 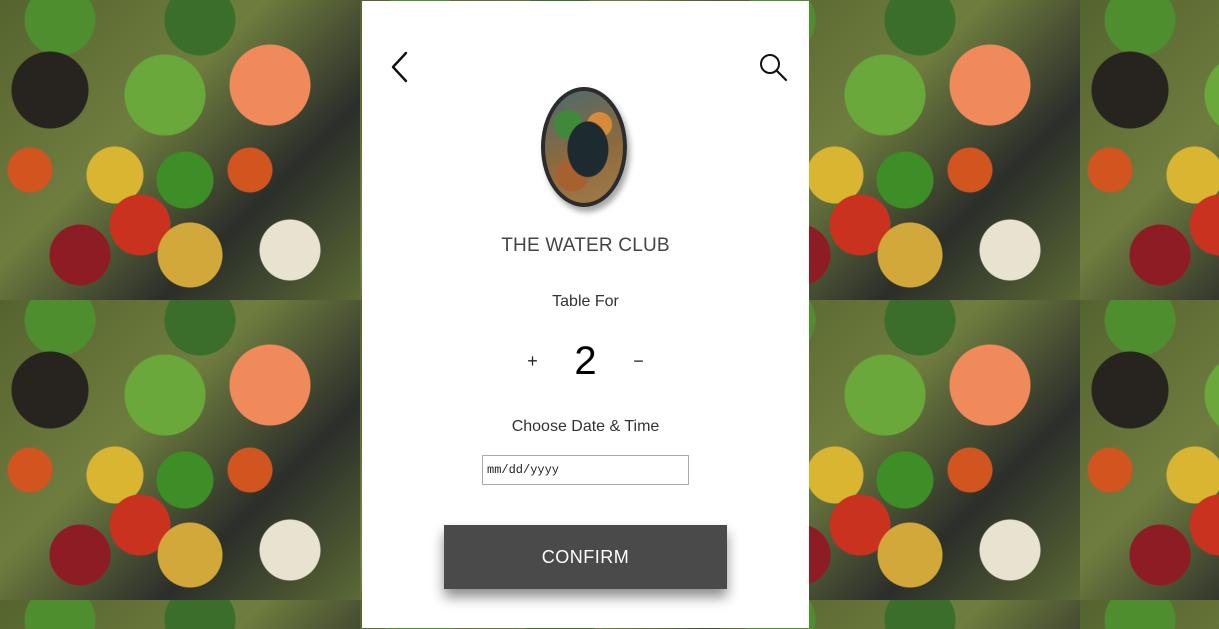 I want to click on date-placeholder: mm/dd/yyyy, so click(x=523, y=470).